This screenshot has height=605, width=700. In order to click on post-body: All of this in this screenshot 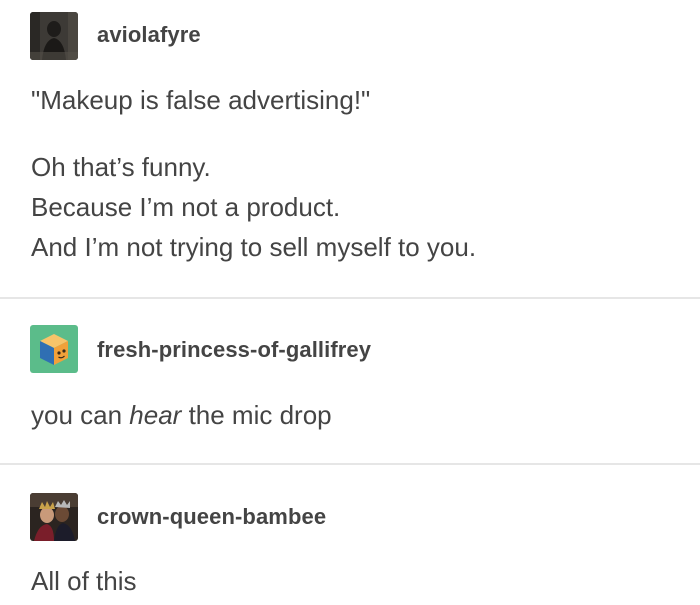, I will do `click(84, 581)`.